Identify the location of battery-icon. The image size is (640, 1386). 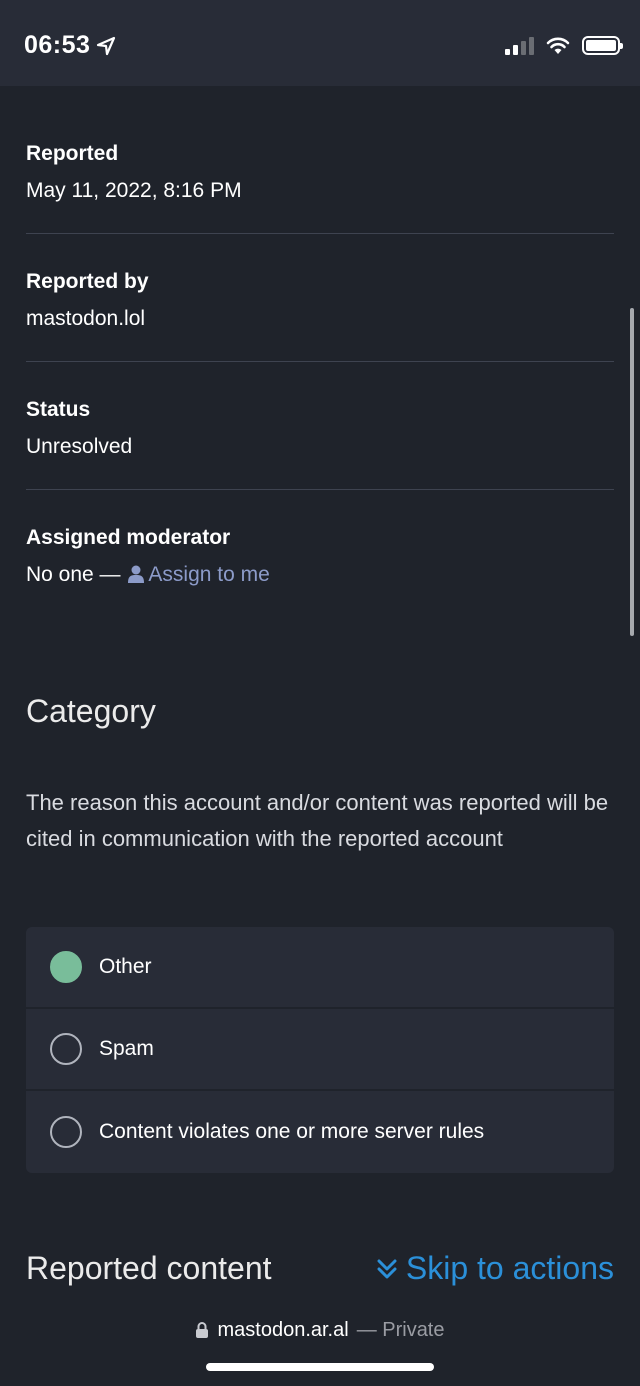
(602, 45).